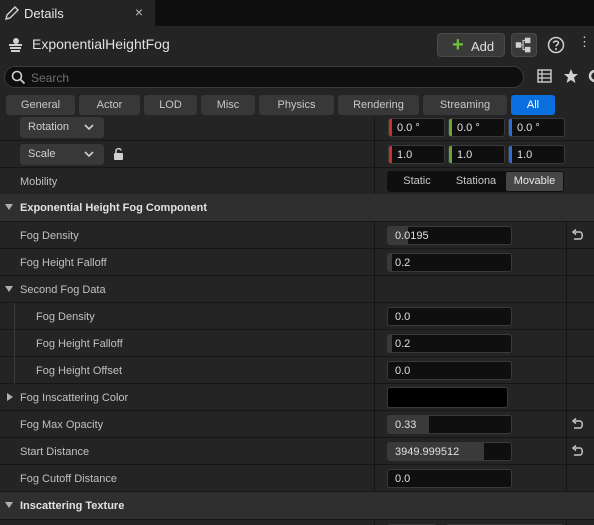 The image size is (594, 525). Describe the element at coordinates (79, 344) in the screenshot. I see `second-fog-height-falloff-label: Fog Height Falloff` at that location.